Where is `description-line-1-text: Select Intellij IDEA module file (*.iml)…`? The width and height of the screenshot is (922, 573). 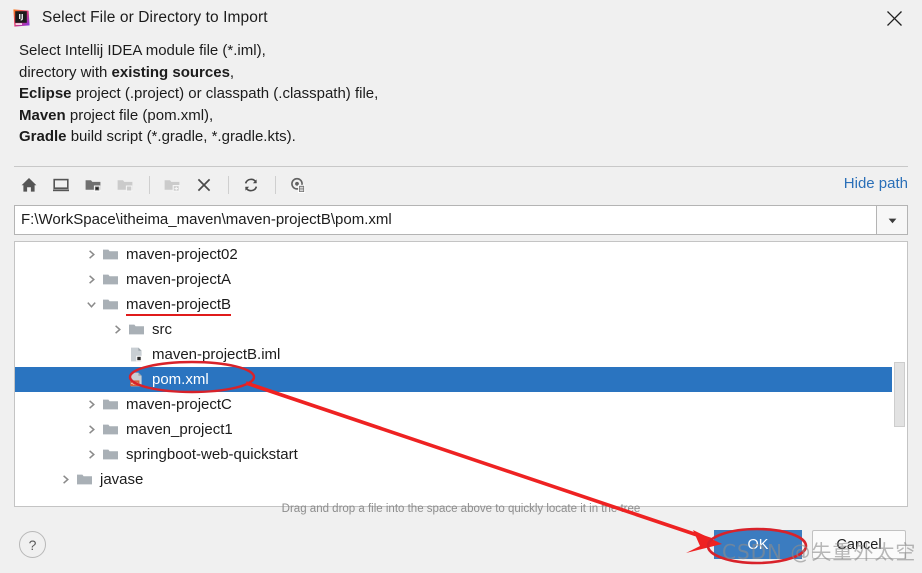 description-line-1-text: Select Intellij IDEA module file (*.iml)… is located at coordinates (142, 50).